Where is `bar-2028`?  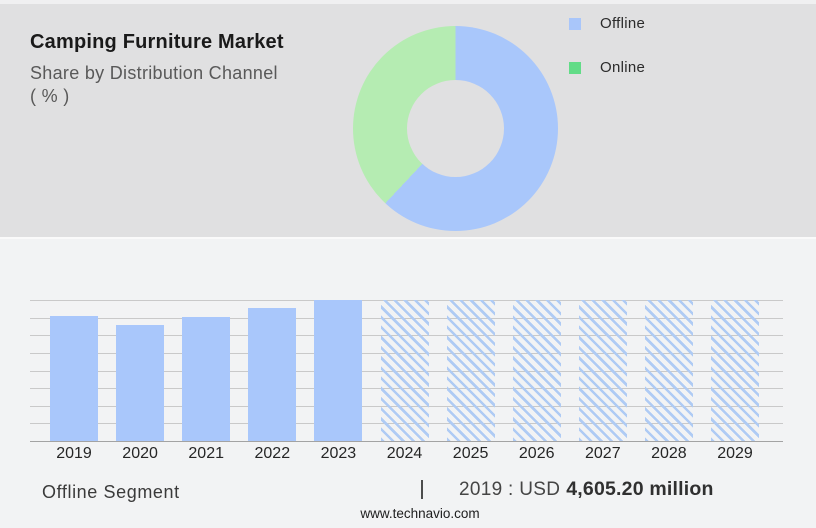
bar-2028 is located at coordinates (668, 370).